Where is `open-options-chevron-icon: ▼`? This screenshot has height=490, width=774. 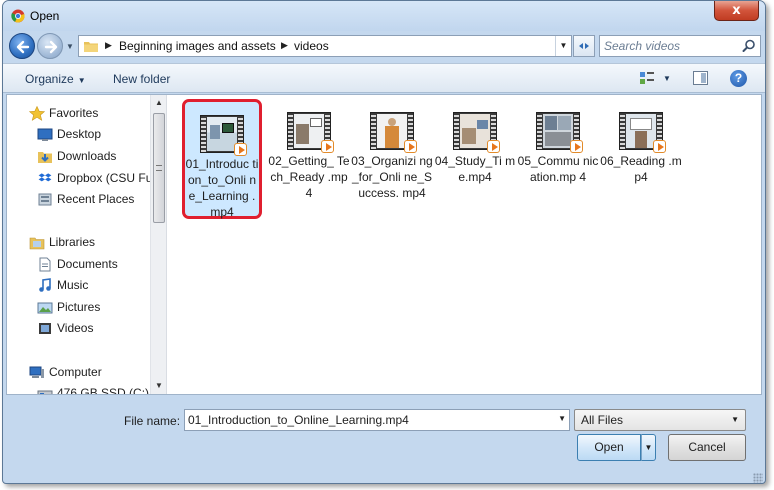
open-options-chevron-icon: ▼ is located at coordinates (648, 447).